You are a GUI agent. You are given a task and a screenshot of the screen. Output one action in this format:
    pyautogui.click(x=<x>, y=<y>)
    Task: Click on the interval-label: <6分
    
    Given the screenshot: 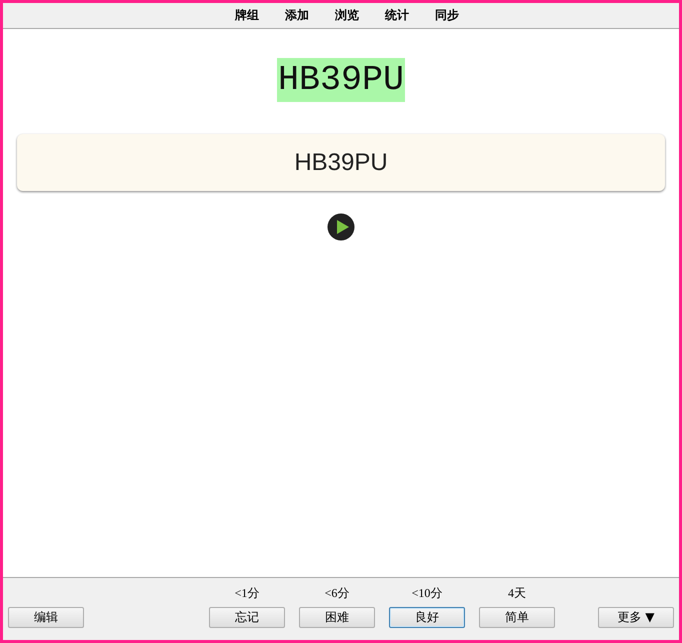 What is the action you would take?
    pyautogui.click(x=337, y=593)
    